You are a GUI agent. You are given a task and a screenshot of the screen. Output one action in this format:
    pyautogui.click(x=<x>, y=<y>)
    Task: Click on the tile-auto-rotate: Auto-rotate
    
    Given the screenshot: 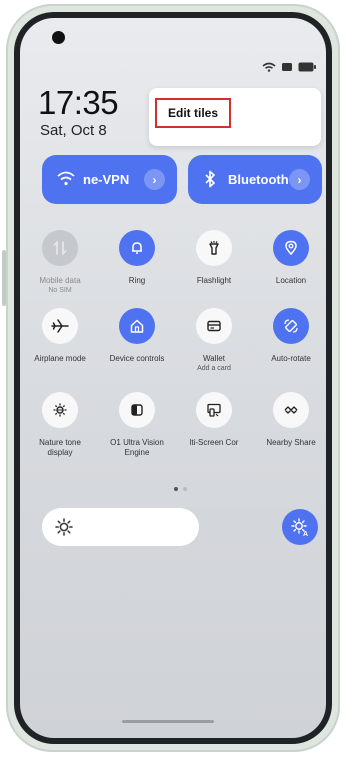 What is the action you would take?
    pyautogui.click(x=291, y=336)
    